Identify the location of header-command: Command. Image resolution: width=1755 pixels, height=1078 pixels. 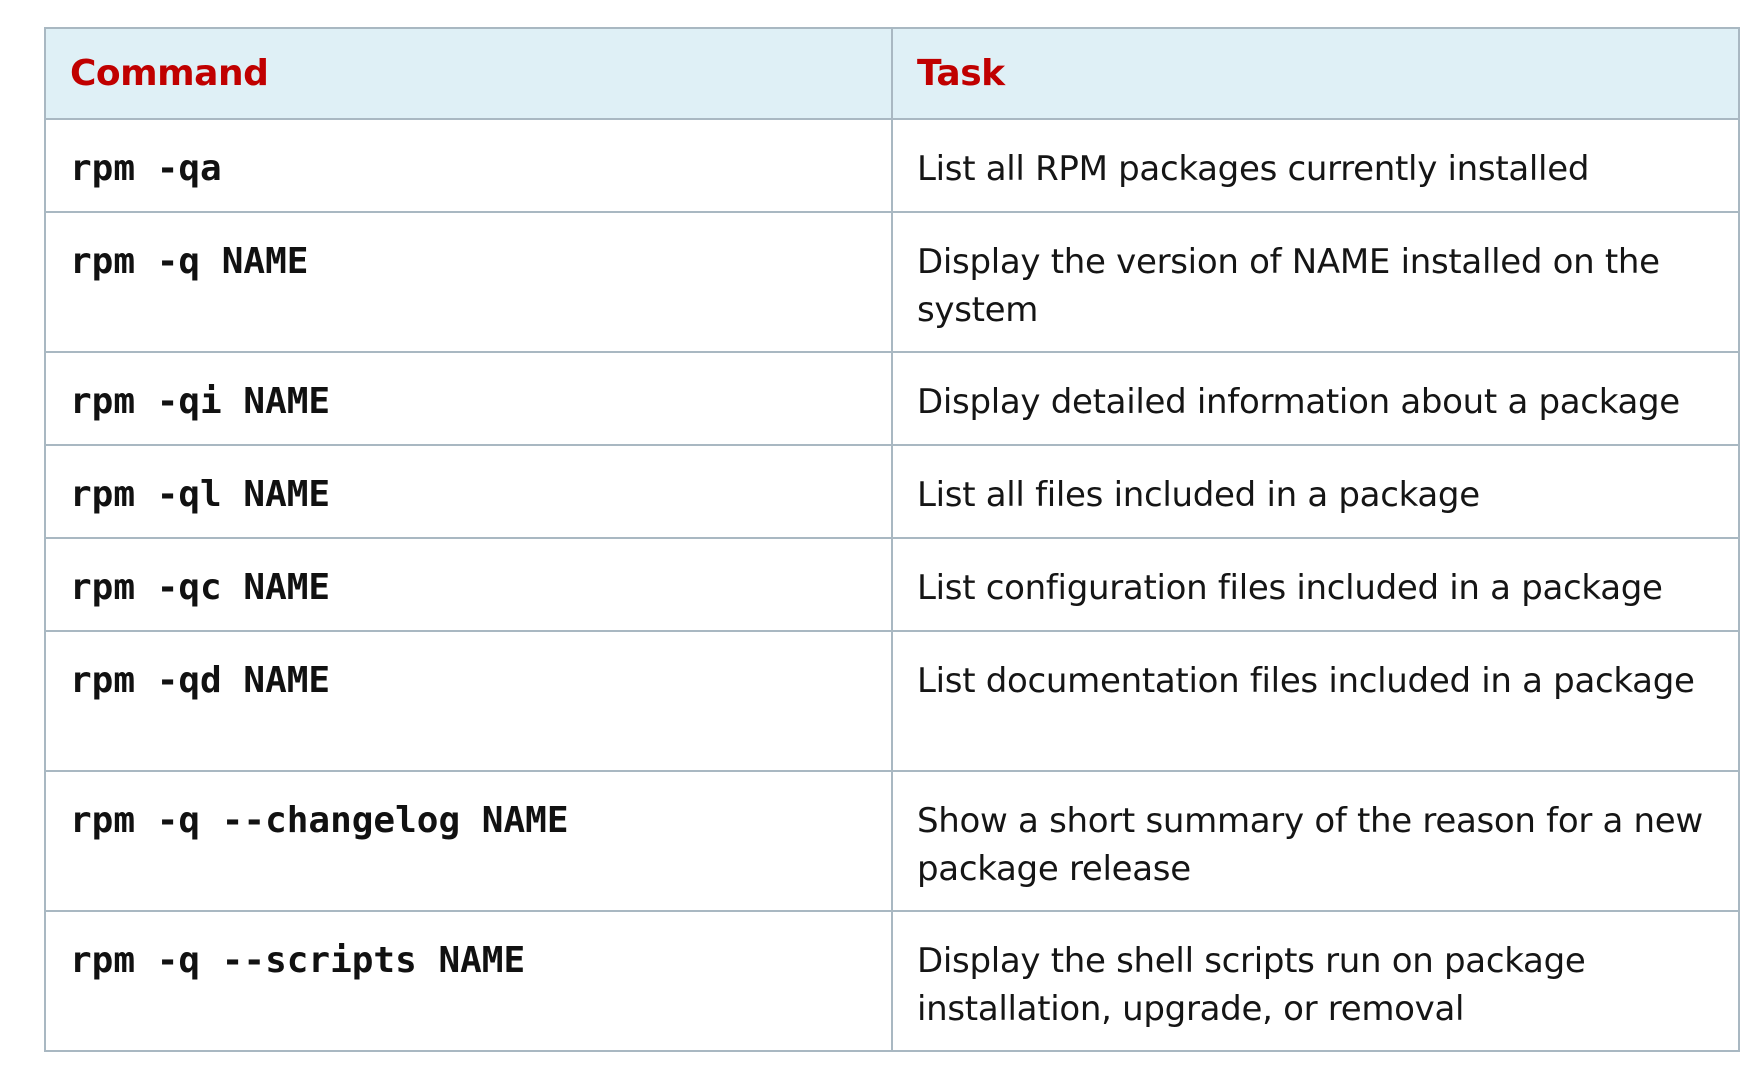
(468, 73).